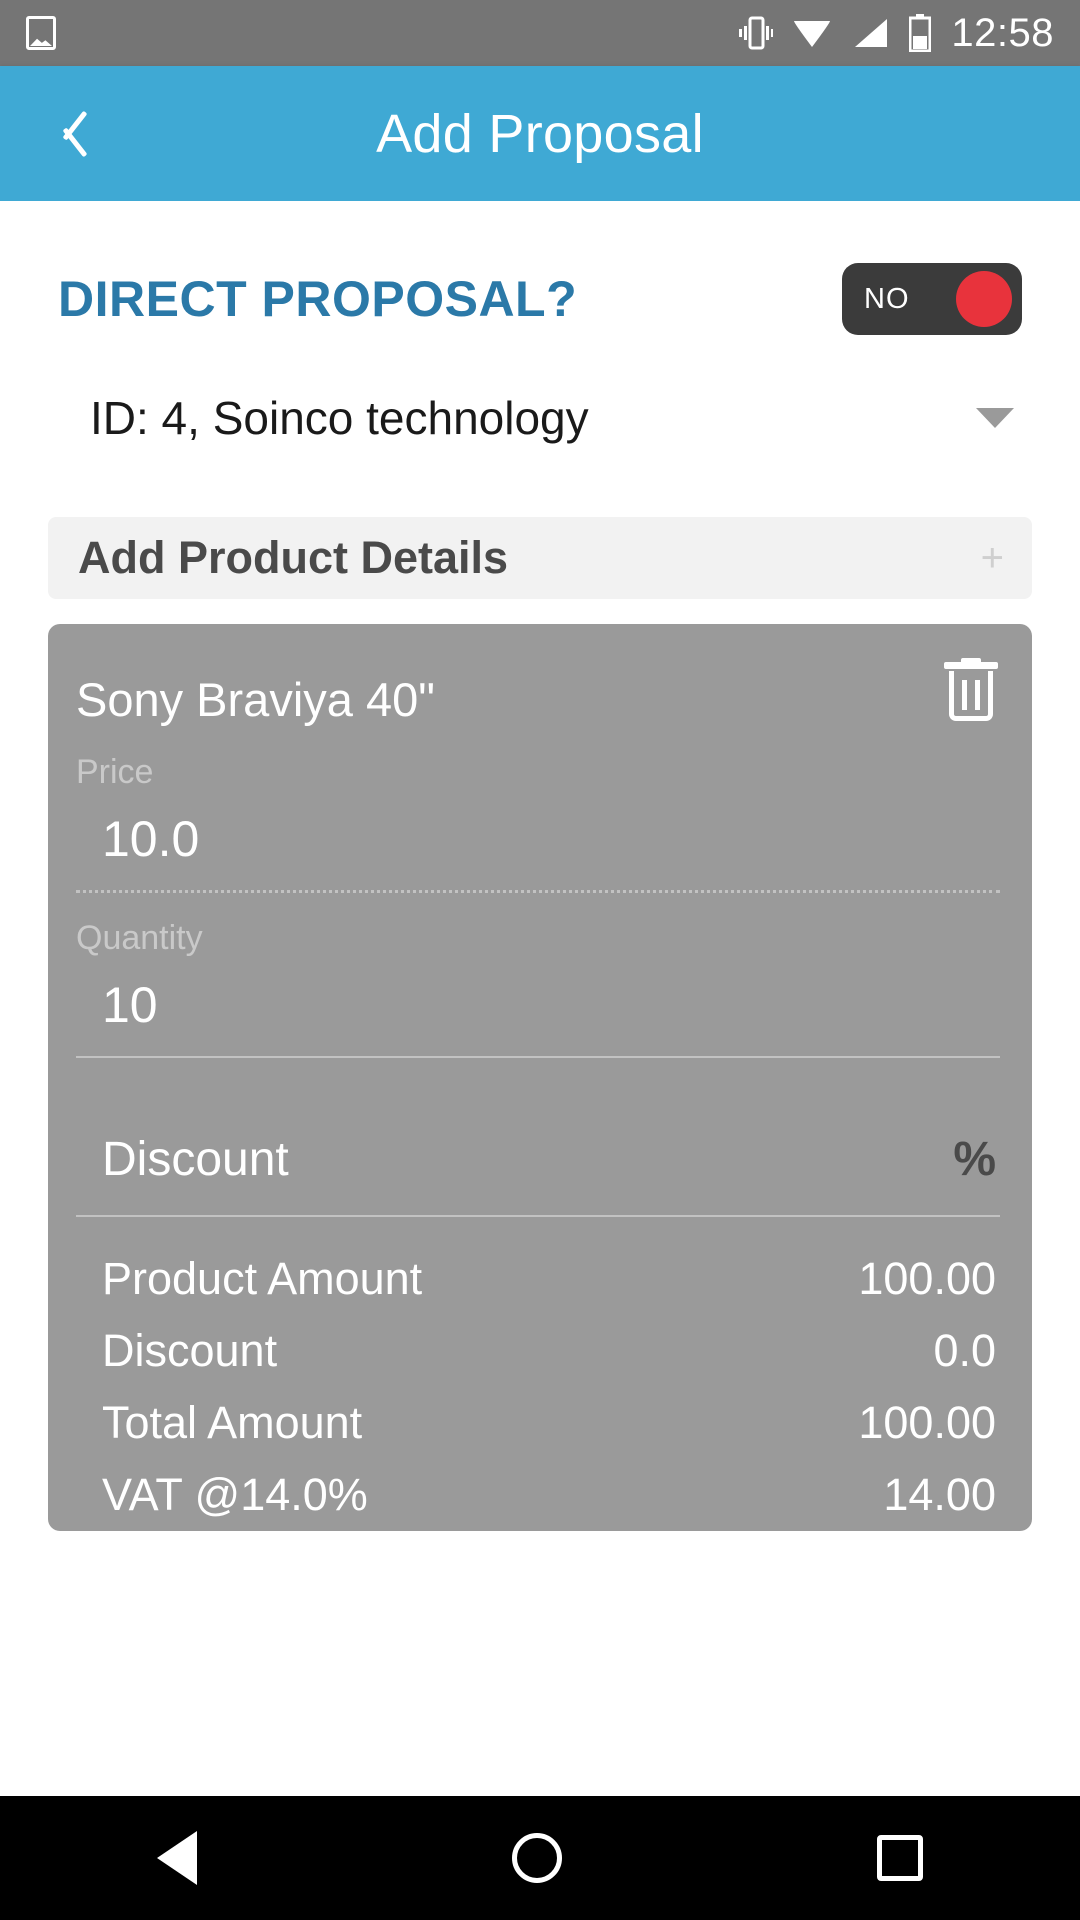  I want to click on toggle-knob, so click(984, 299).